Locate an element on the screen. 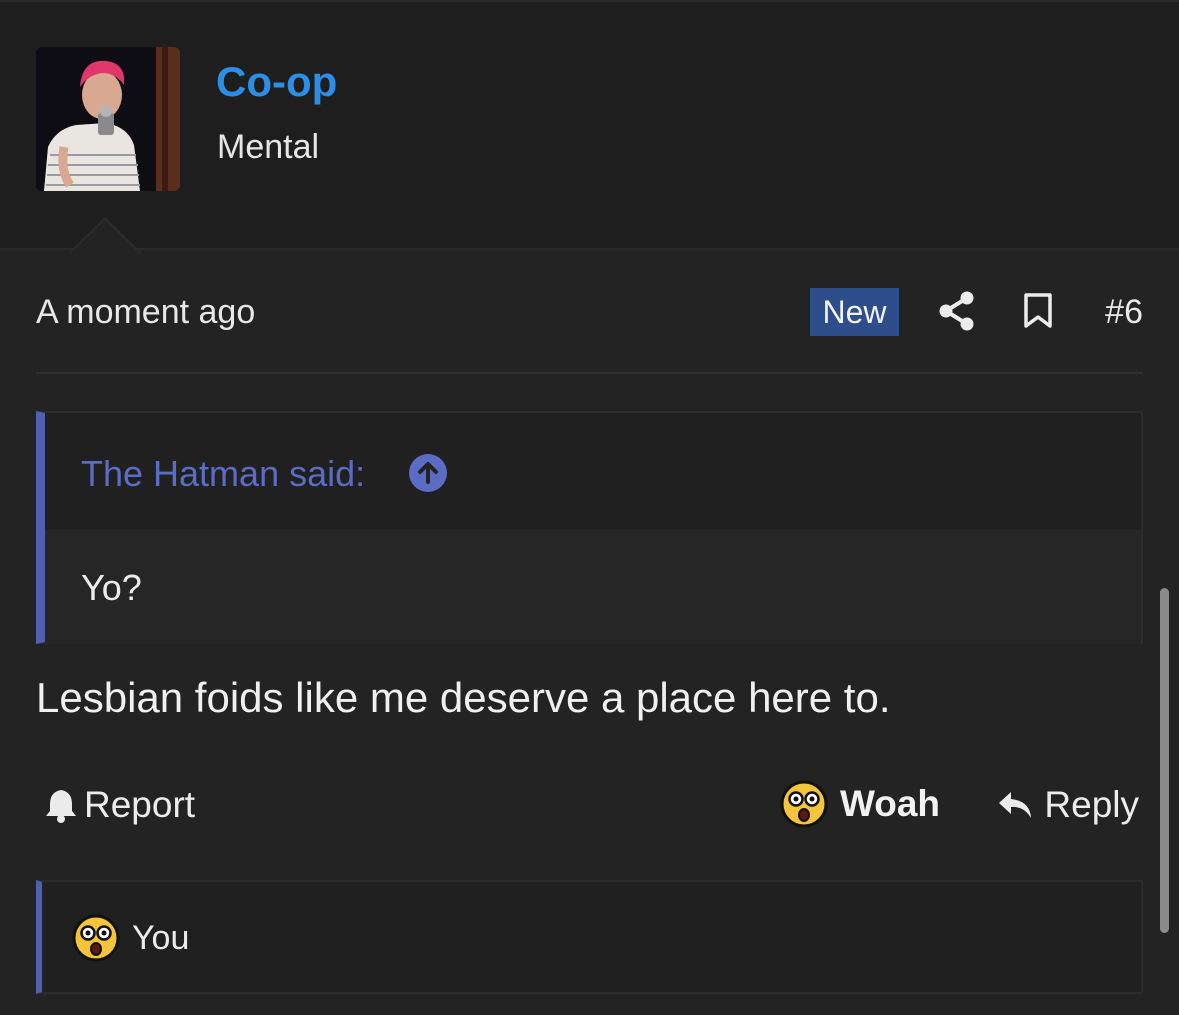  quote-body: Yo? is located at coordinates (593, 586).